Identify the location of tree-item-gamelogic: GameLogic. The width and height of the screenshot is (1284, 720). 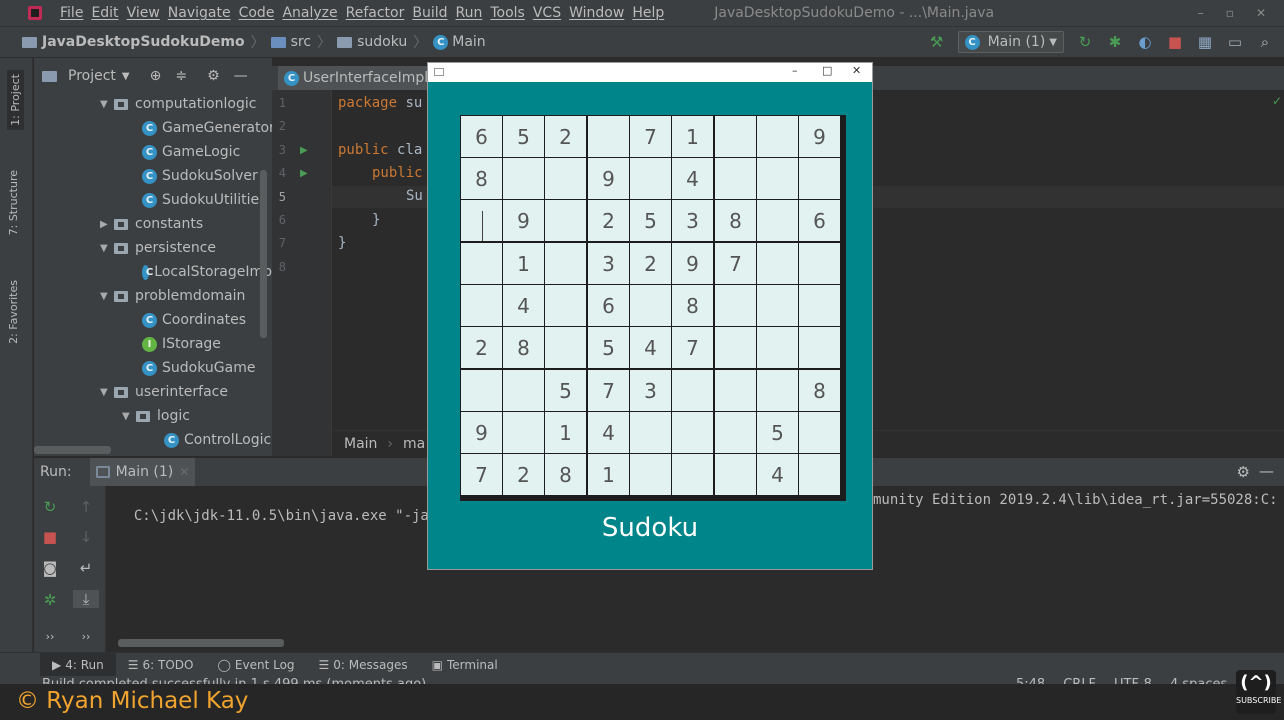
(191, 152).